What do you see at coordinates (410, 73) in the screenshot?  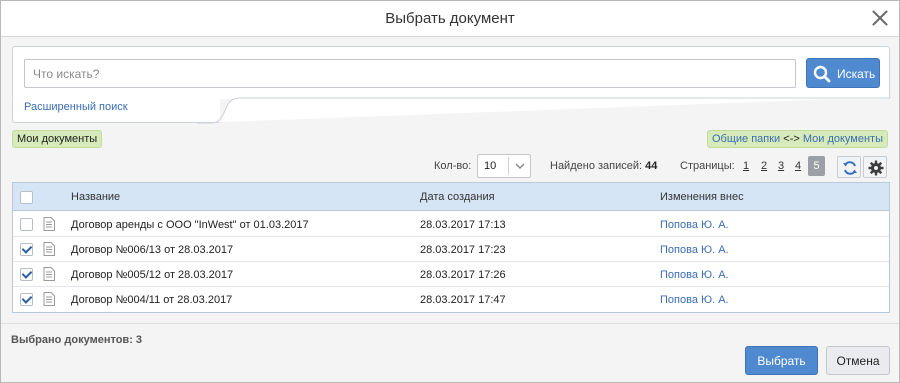 I see `search-input` at bounding box center [410, 73].